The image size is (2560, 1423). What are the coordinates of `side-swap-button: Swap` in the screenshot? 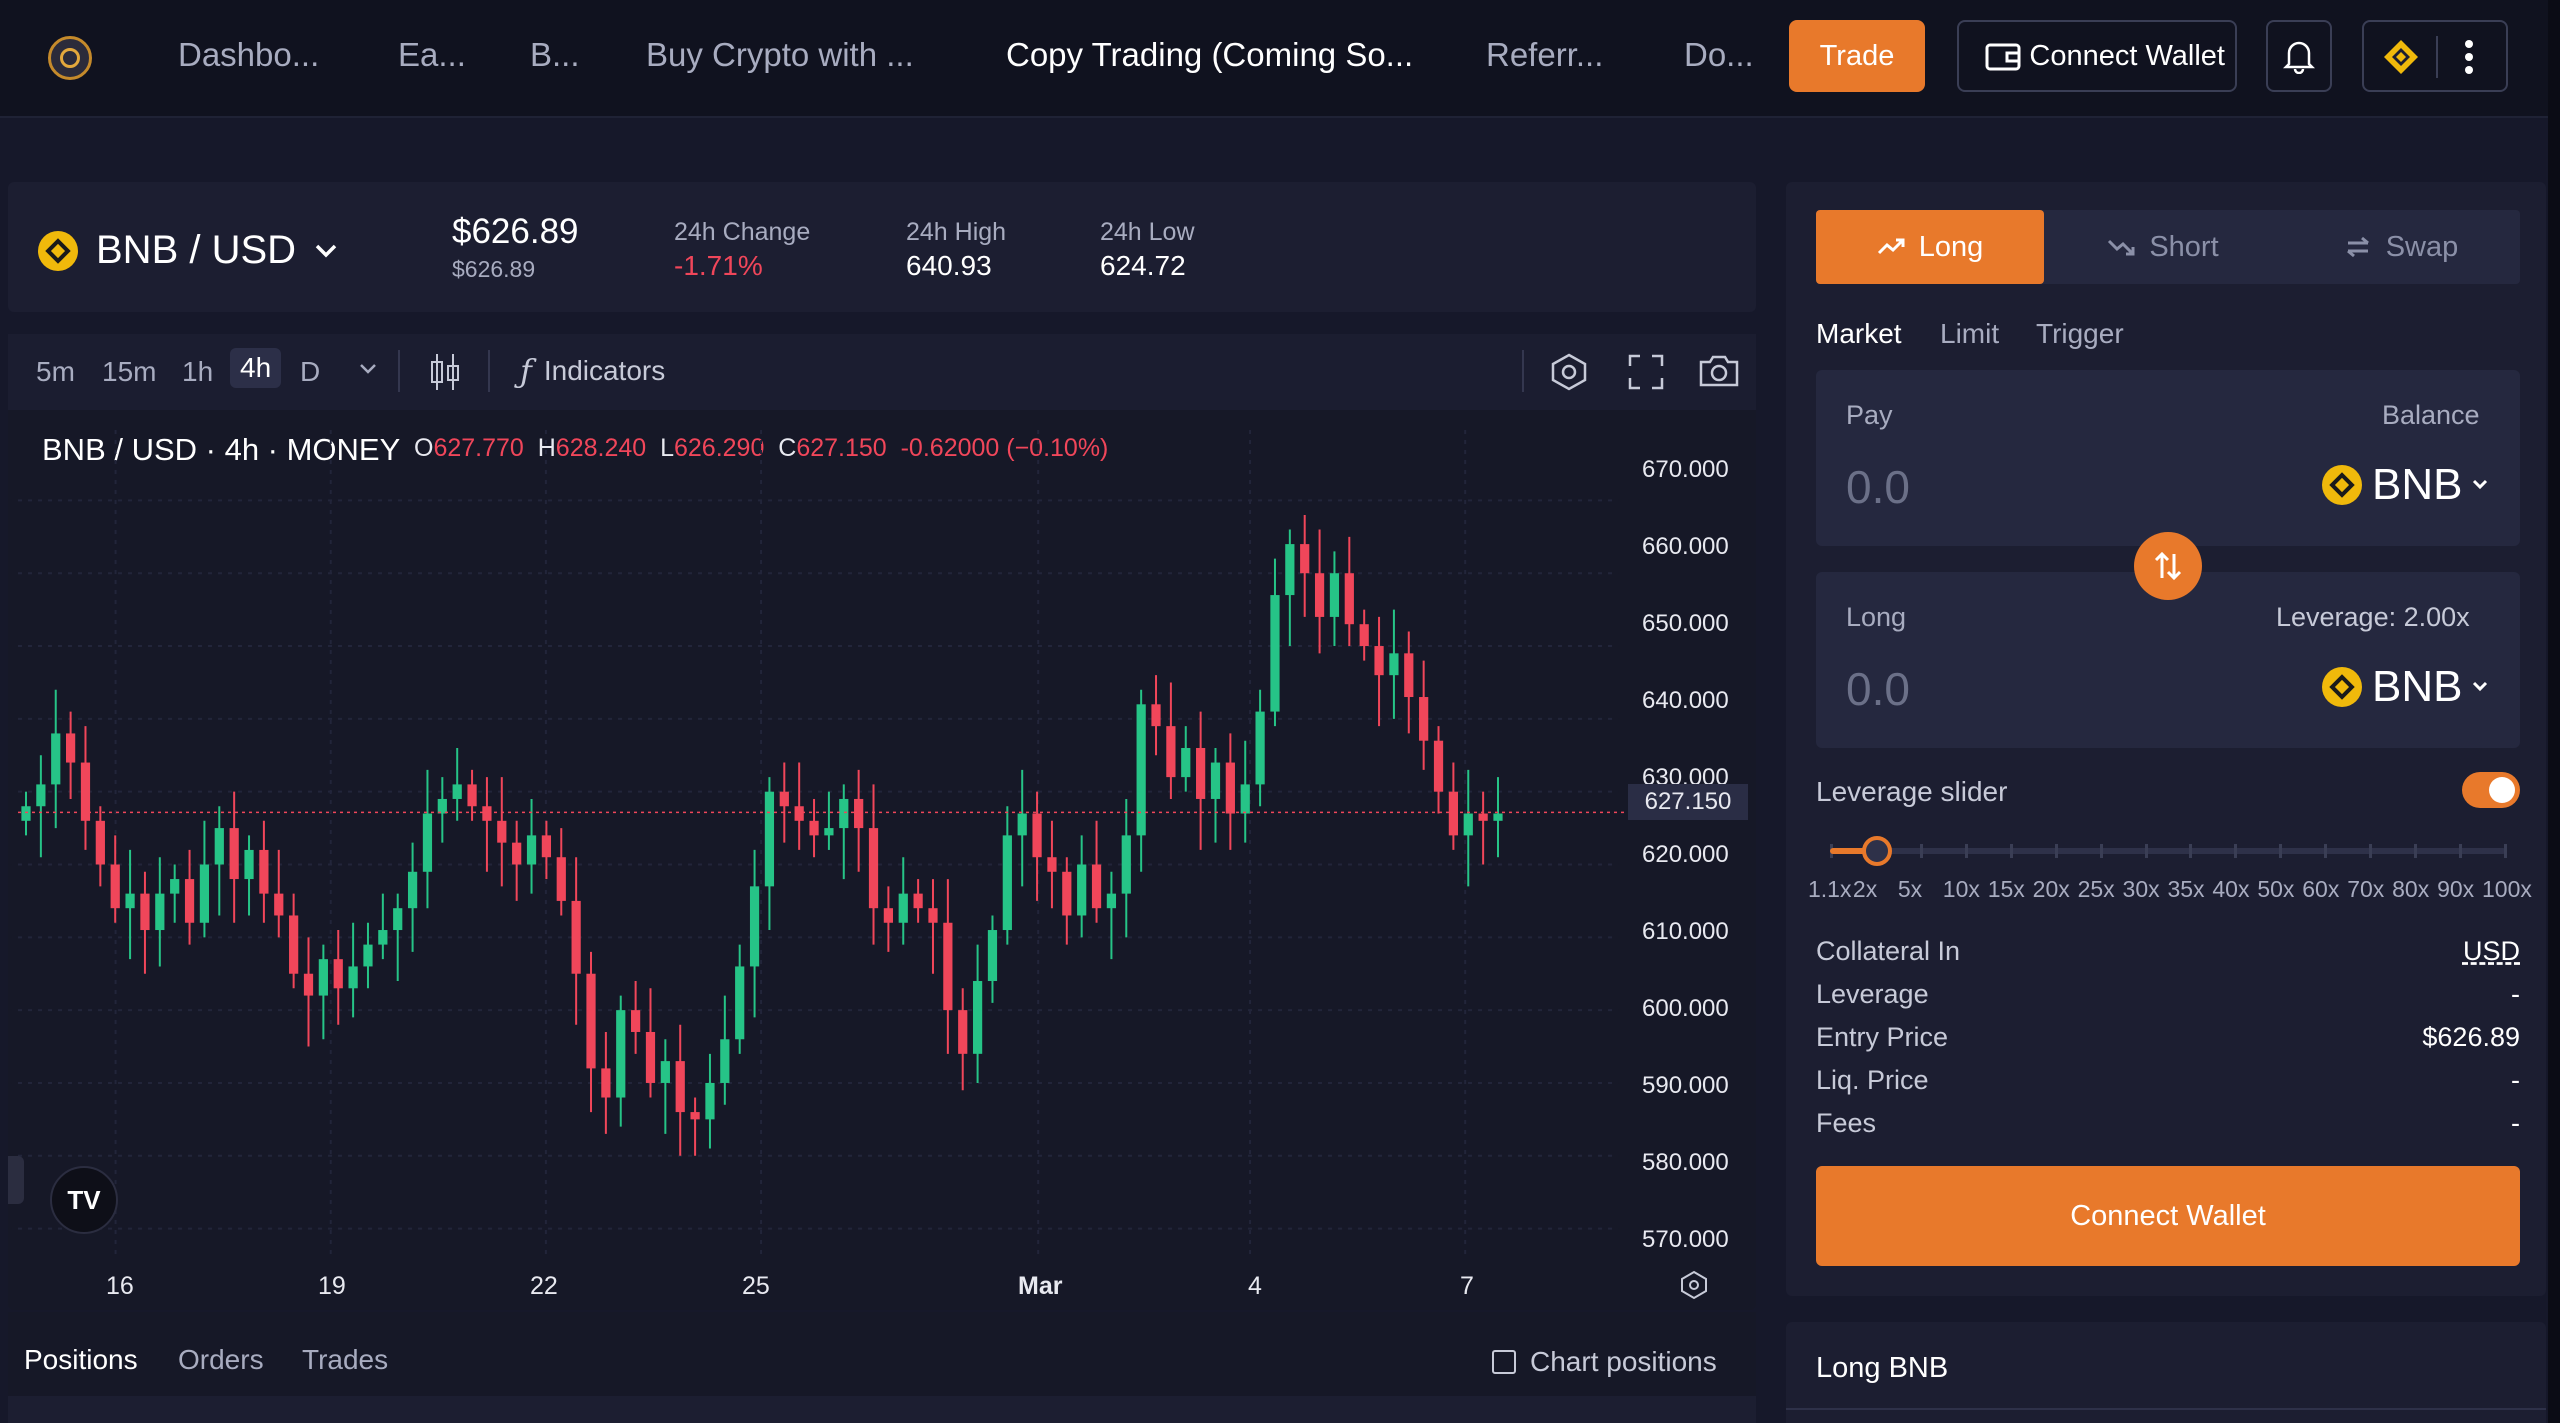 It's located at (2401, 247).